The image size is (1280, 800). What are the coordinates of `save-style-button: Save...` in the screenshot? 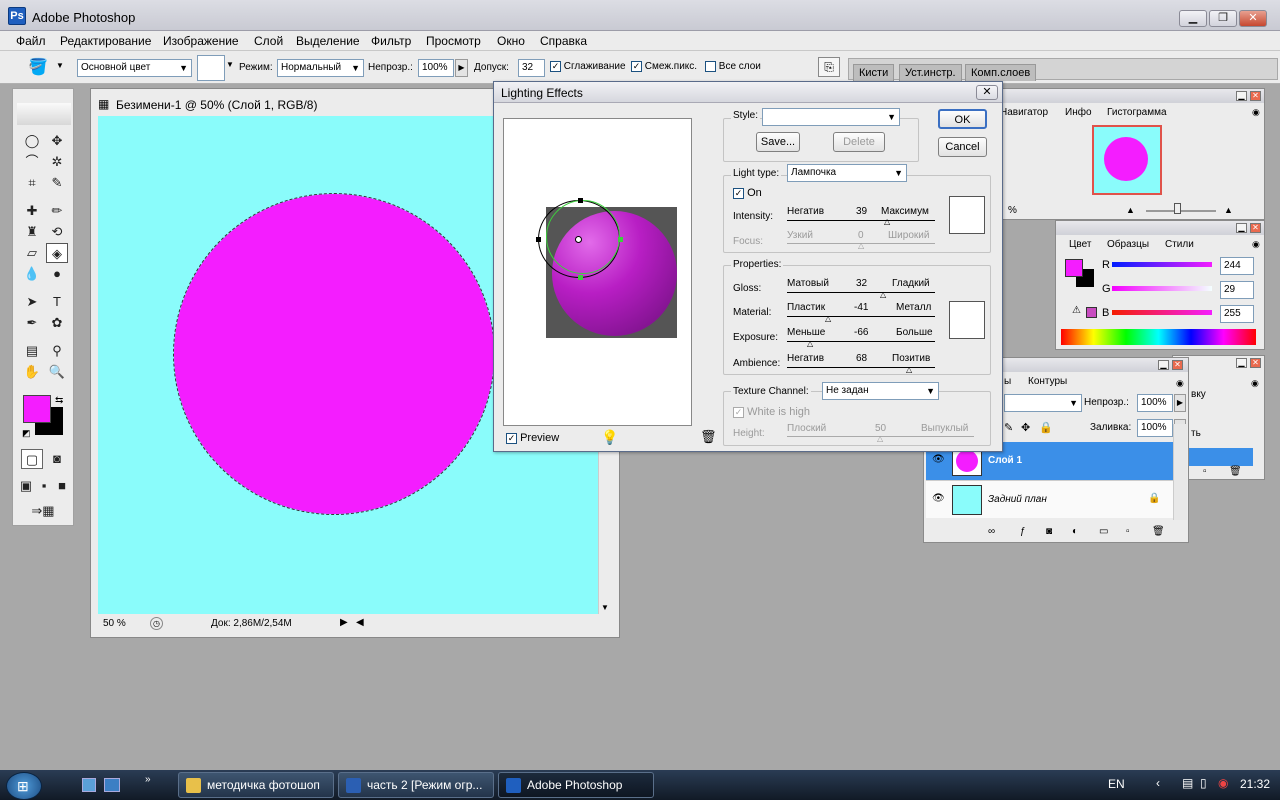 It's located at (778, 142).